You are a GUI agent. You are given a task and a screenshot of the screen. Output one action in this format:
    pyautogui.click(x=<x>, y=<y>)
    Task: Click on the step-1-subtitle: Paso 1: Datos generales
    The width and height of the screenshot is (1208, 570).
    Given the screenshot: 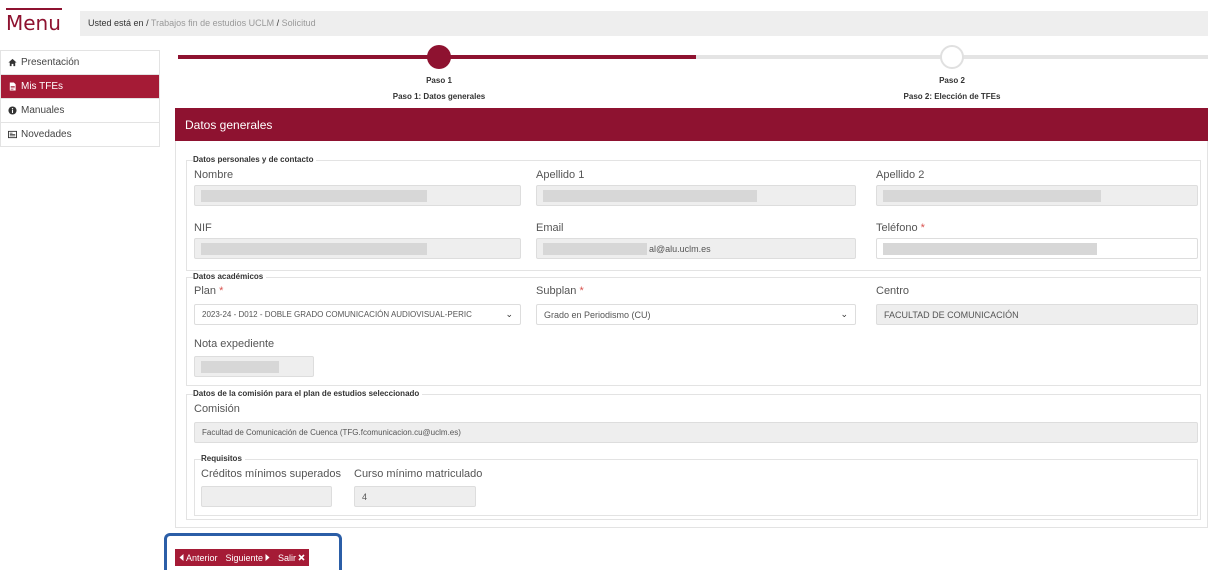 What is the action you would take?
    pyautogui.click(x=439, y=96)
    